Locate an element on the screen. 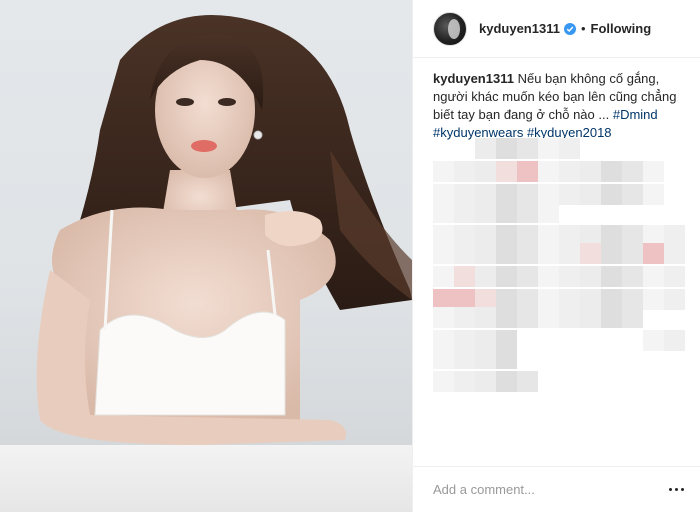  caption-username: kyduyen1311 is located at coordinates (473, 78).